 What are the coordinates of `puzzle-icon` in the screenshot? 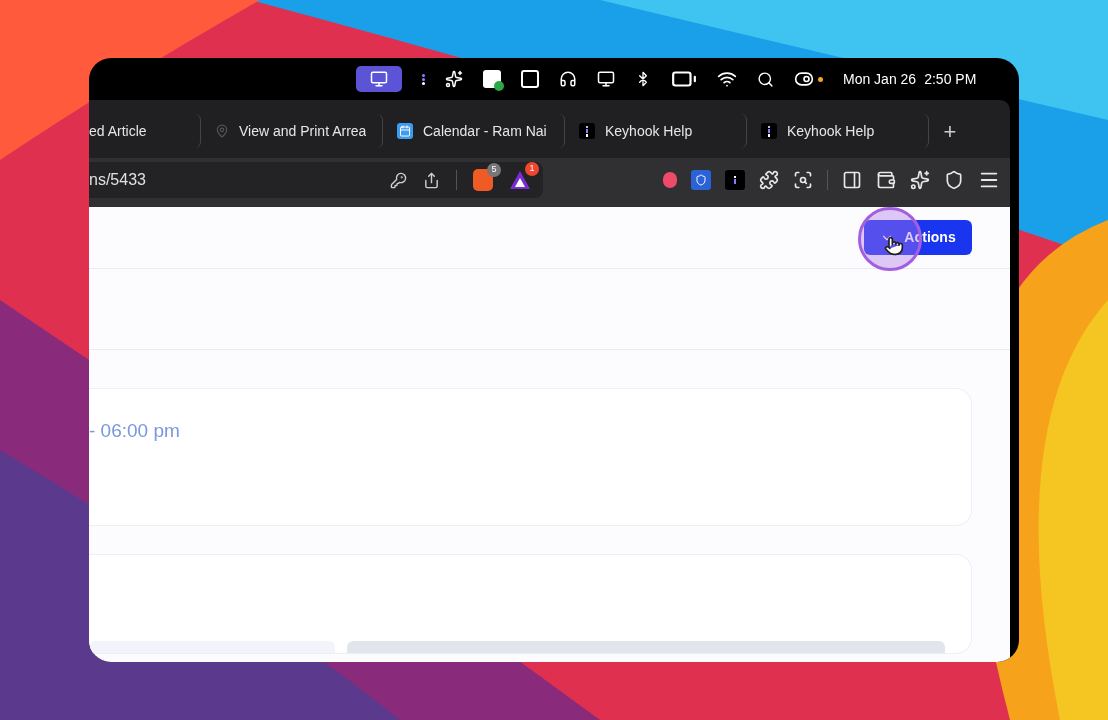 It's located at (769, 180).